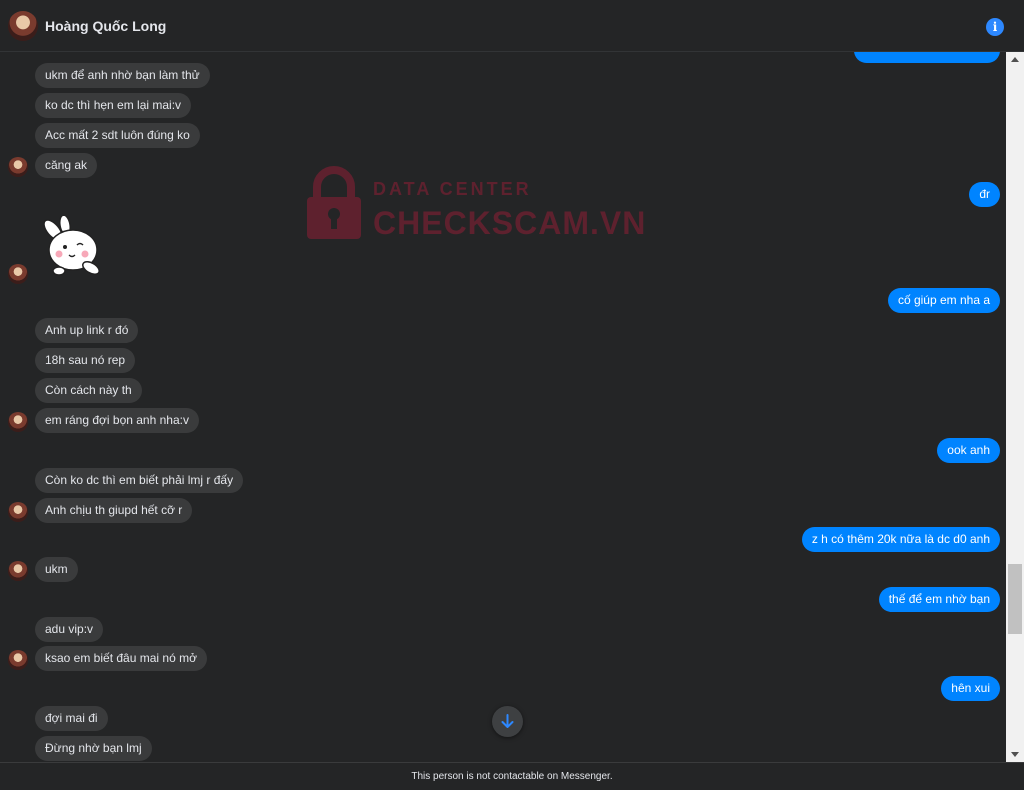 This screenshot has width=1024, height=790. Describe the element at coordinates (71, 246) in the screenshot. I see `rabbit-sticker` at that location.